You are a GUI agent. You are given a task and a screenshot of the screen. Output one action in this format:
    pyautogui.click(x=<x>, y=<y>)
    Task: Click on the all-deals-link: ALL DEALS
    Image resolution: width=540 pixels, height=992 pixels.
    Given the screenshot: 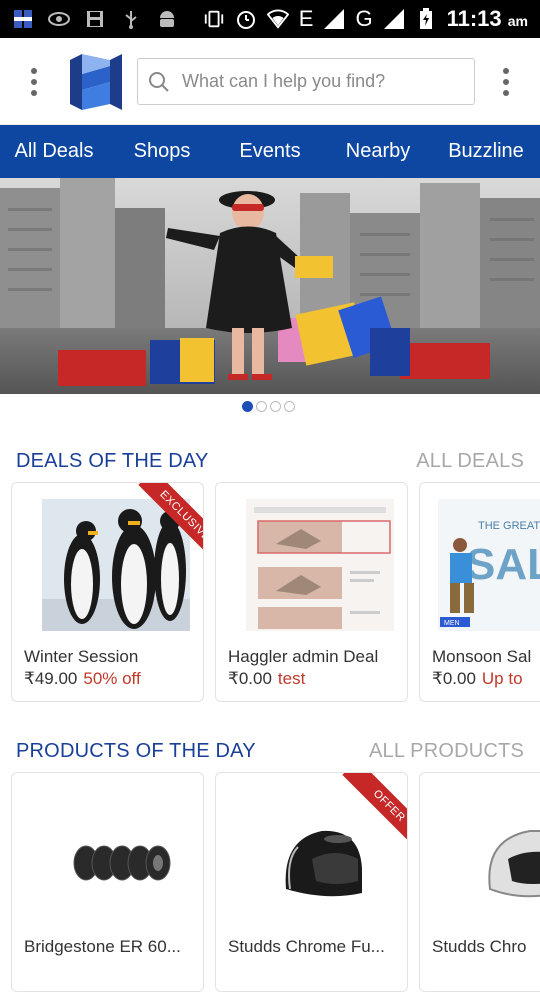 What is the action you would take?
    pyautogui.click(x=470, y=461)
    